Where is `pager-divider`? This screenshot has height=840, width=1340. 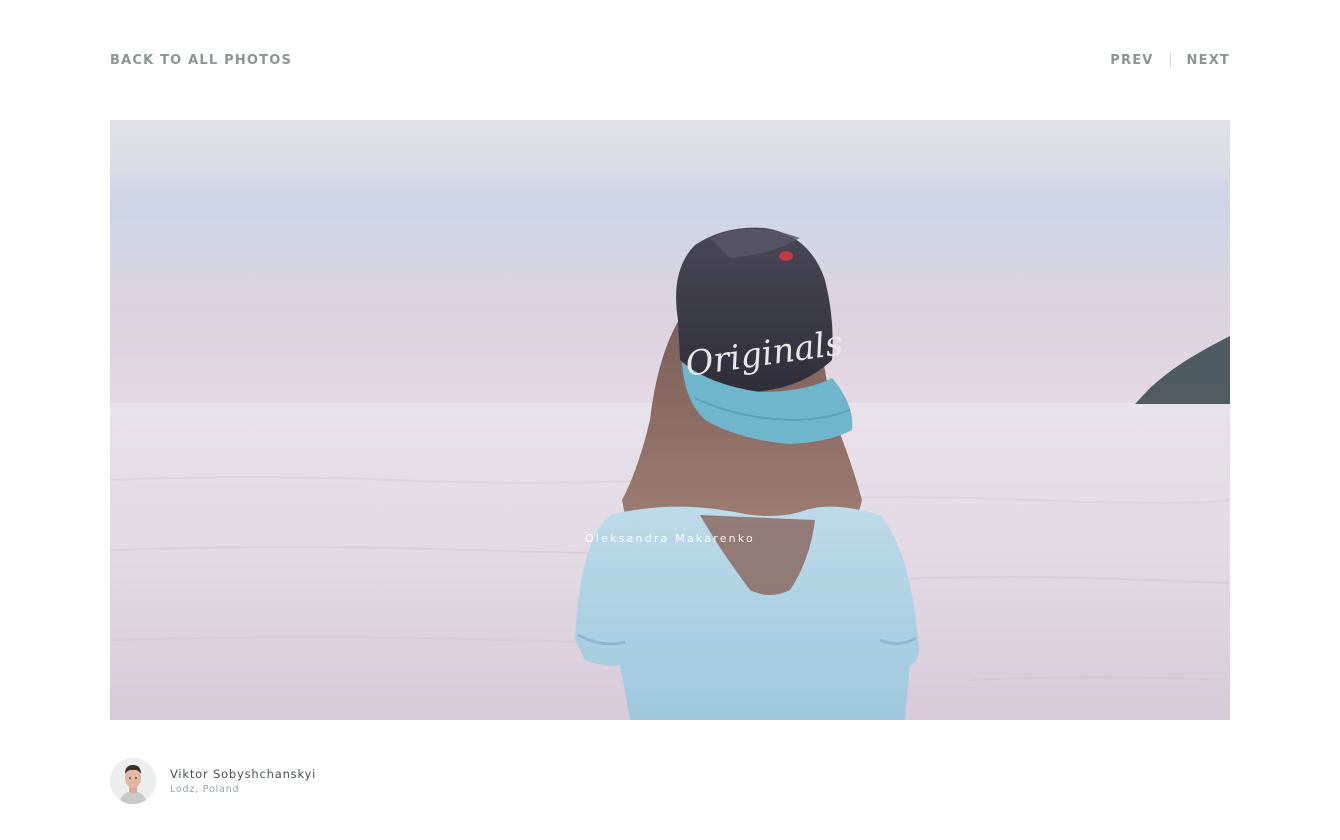
pager-divider is located at coordinates (1170, 60).